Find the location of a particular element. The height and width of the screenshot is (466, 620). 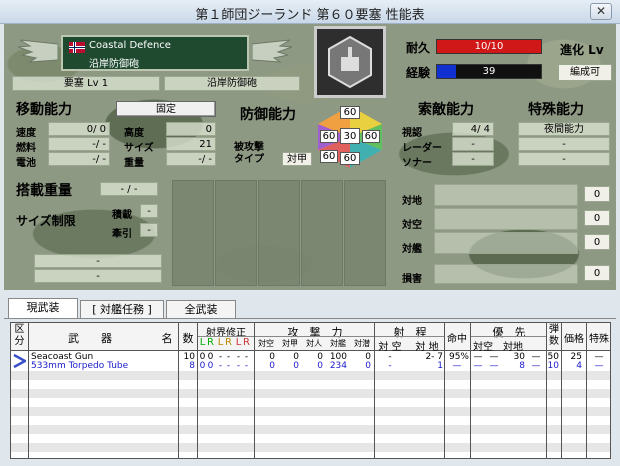

weapon-name: 533mm Torpedo Tube is located at coordinates (80, 366).